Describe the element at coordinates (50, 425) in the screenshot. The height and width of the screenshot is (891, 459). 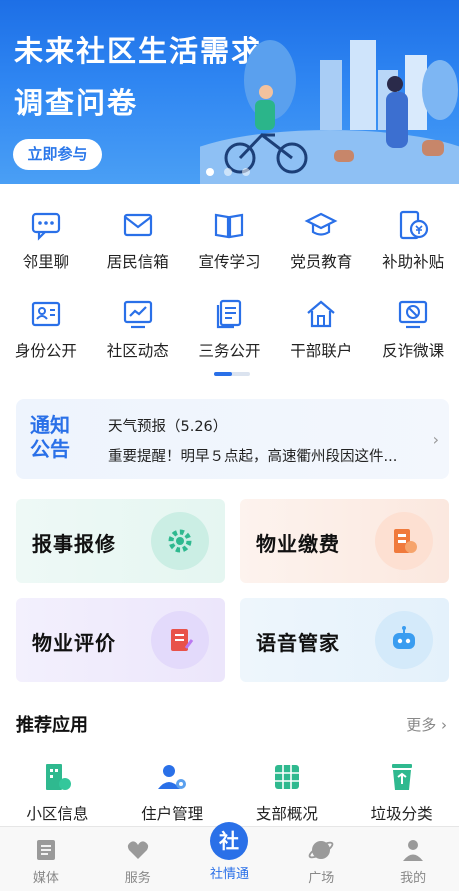
I see `notice-tag-line1: 通知` at that location.